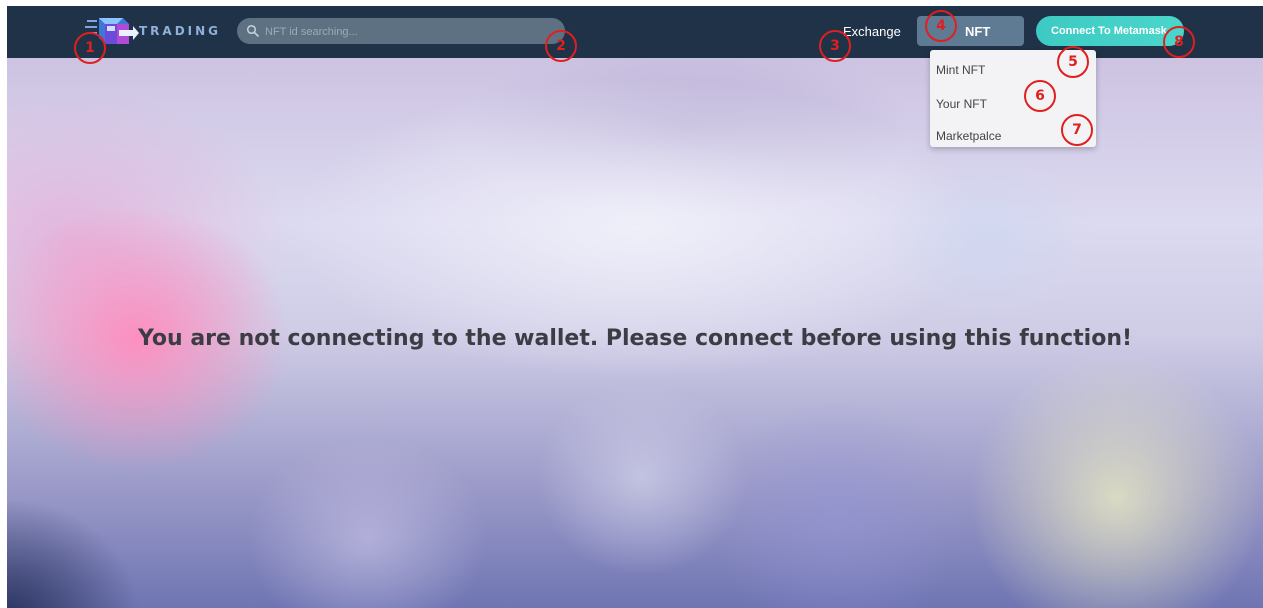  Describe the element at coordinates (90, 48) in the screenshot. I see `annotation-marker: 1` at that location.